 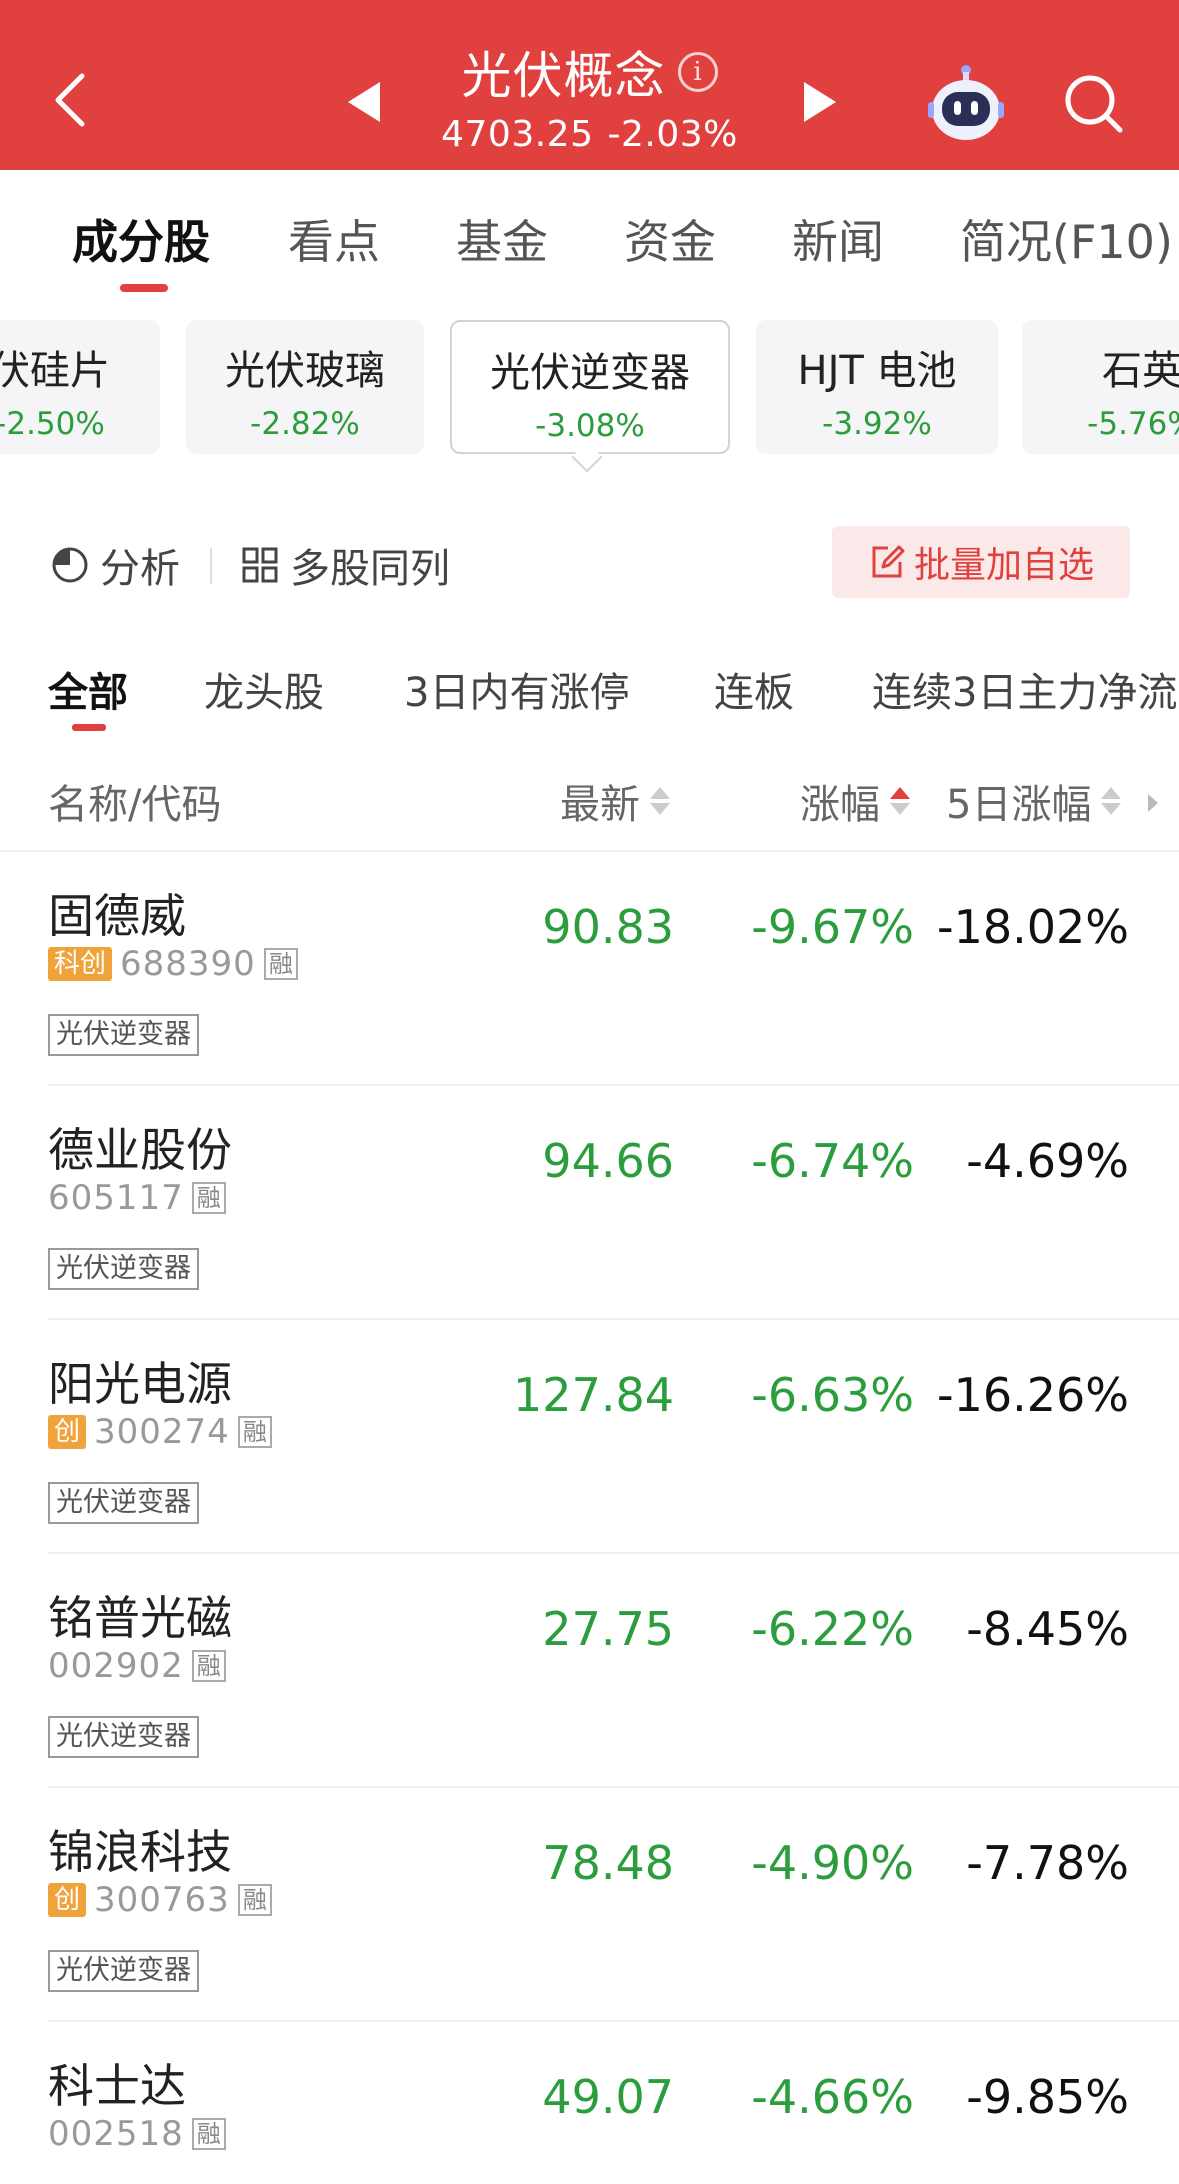 What do you see at coordinates (52, 424) in the screenshot?
I see `chip-change: -2.50%` at bounding box center [52, 424].